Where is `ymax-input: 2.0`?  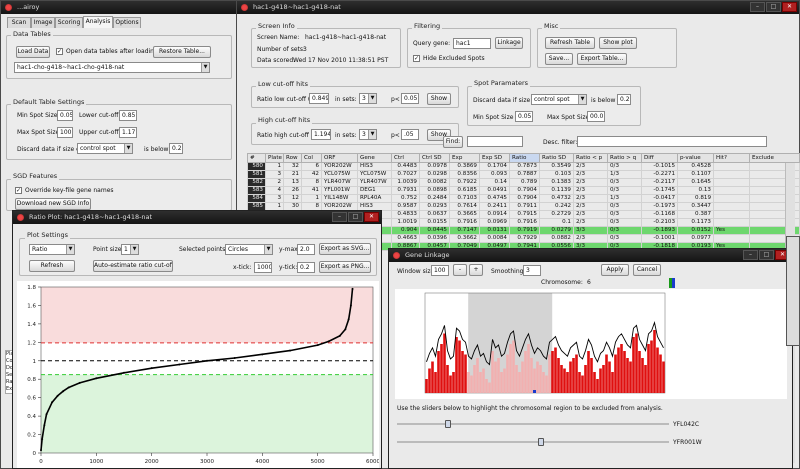 ymax-input: 2.0 is located at coordinates (306, 249).